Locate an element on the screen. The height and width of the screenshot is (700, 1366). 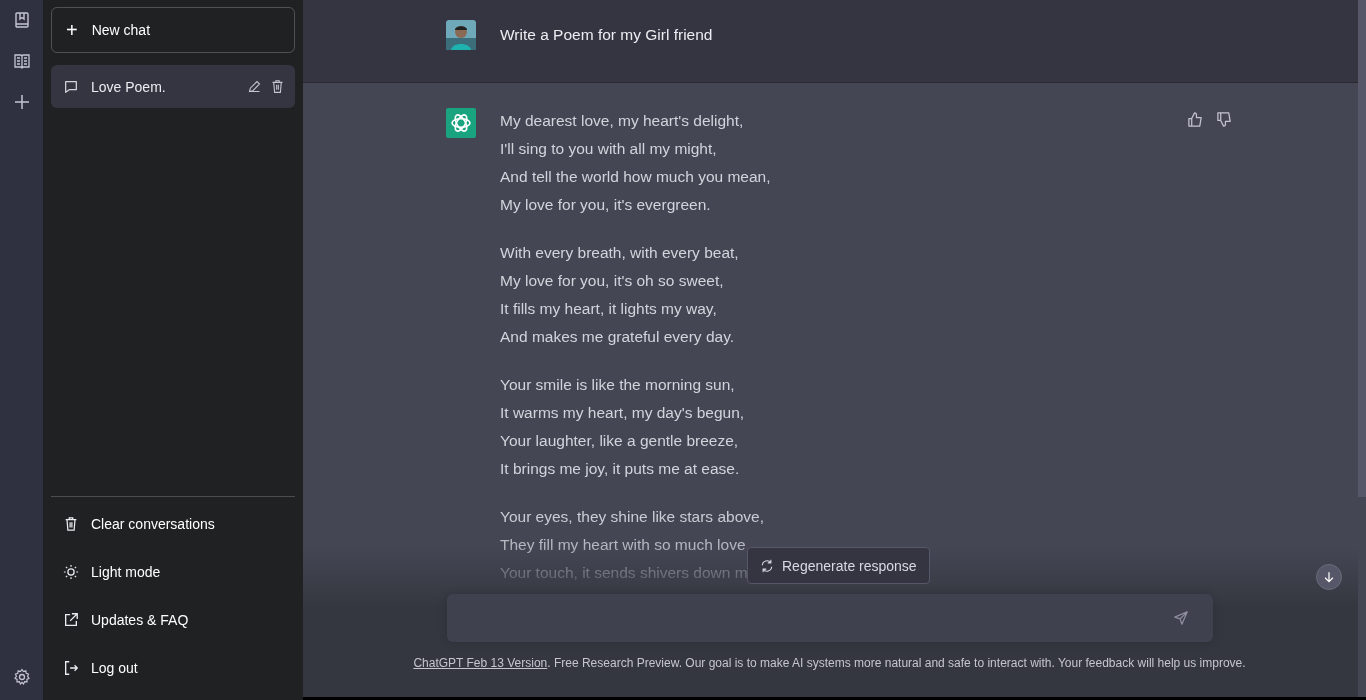
poem-line: Your laughter, like a gentle breeze, is located at coordinates (619, 441).